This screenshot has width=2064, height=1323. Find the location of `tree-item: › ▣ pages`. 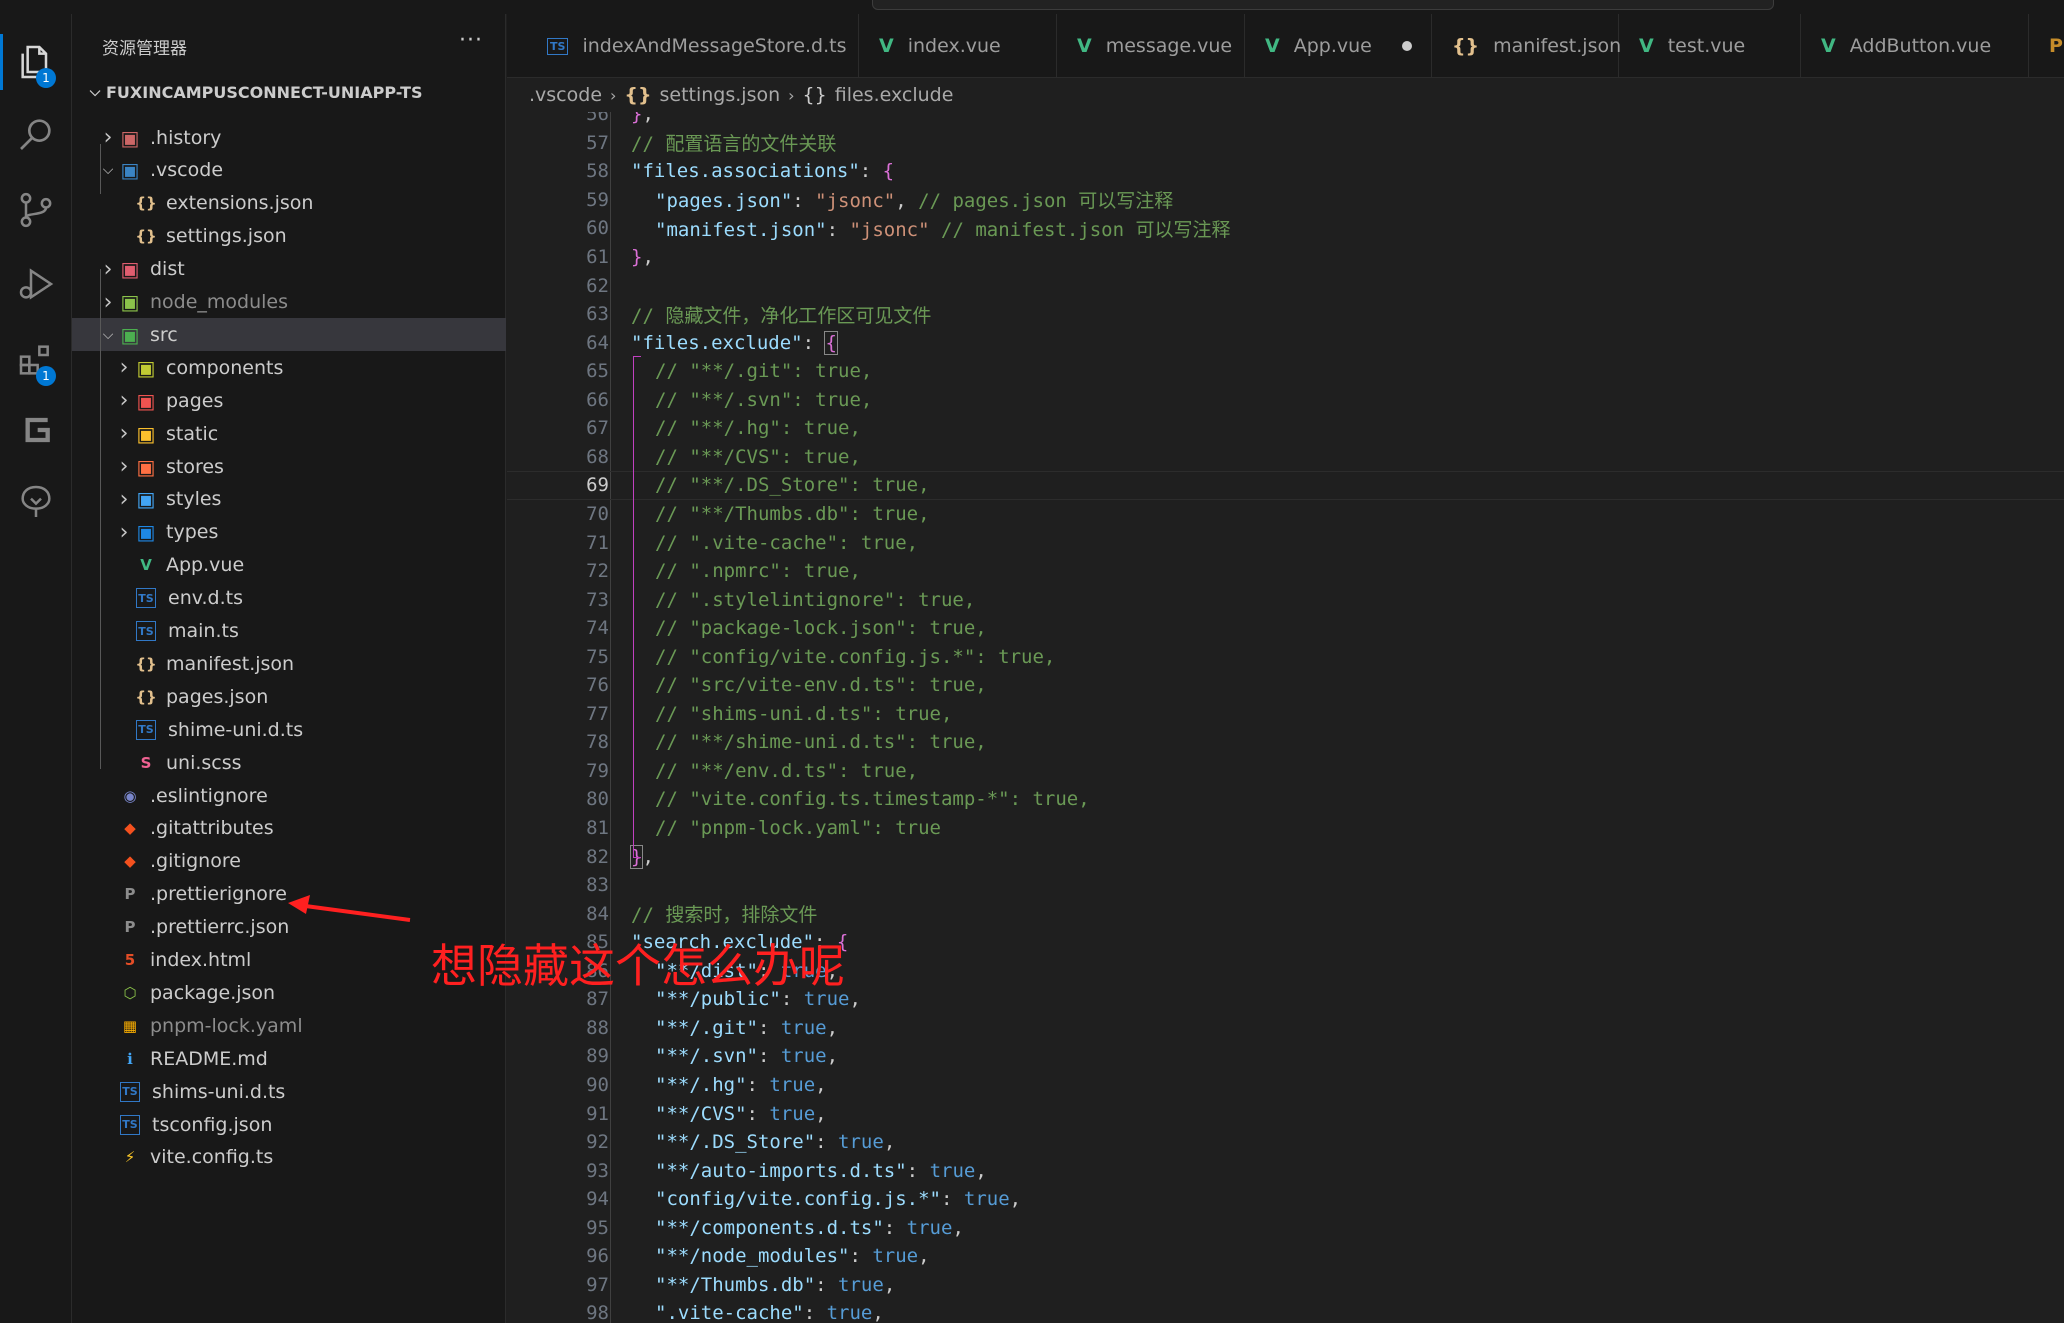

tree-item: › ▣ pages is located at coordinates (289, 400).